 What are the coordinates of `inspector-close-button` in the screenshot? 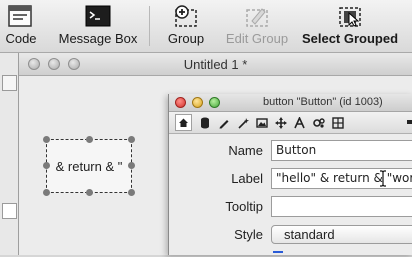 It's located at (180, 102).